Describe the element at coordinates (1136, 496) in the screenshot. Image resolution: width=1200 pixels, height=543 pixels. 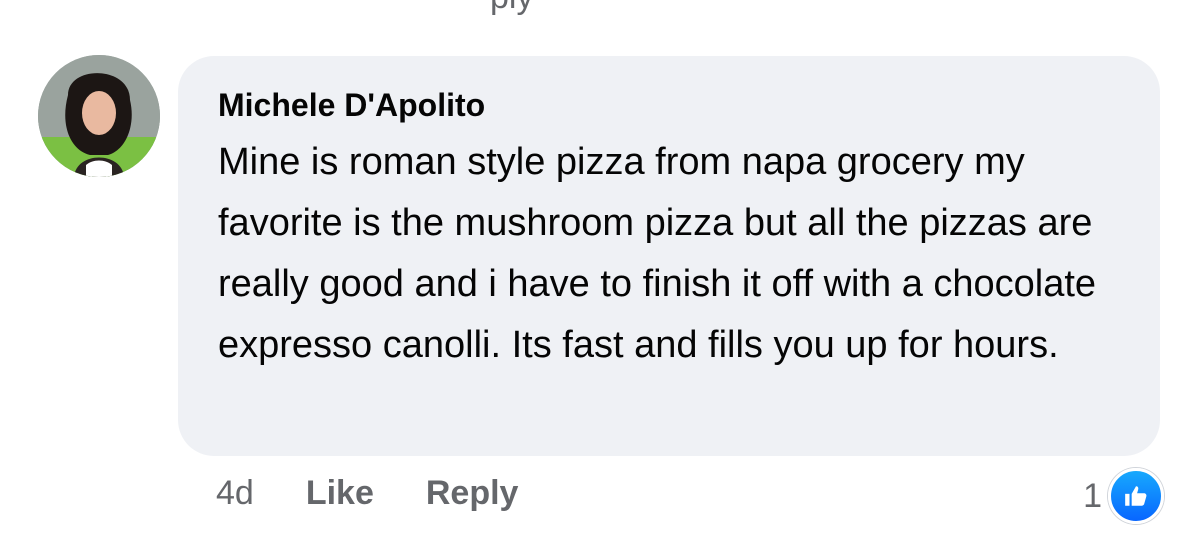
I see `thumbs-up-icon` at that location.